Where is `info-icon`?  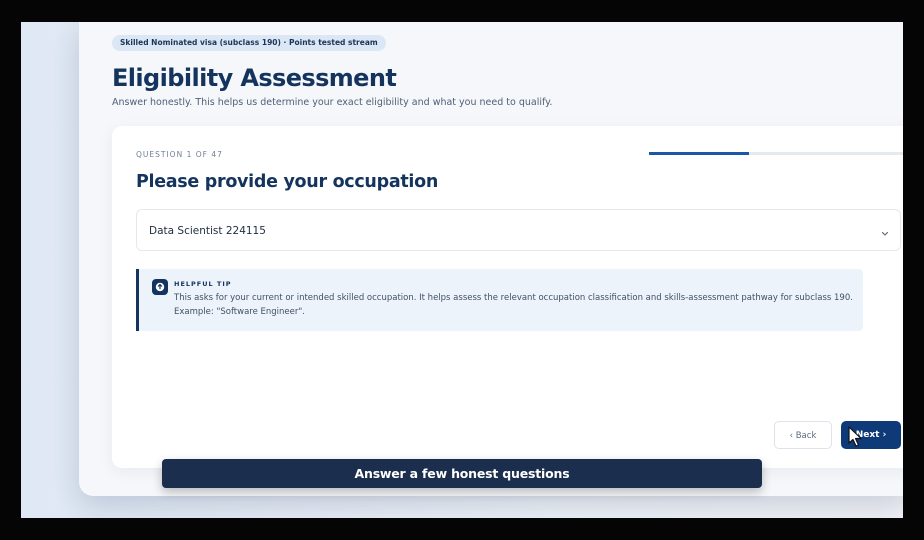
info-icon is located at coordinates (160, 287).